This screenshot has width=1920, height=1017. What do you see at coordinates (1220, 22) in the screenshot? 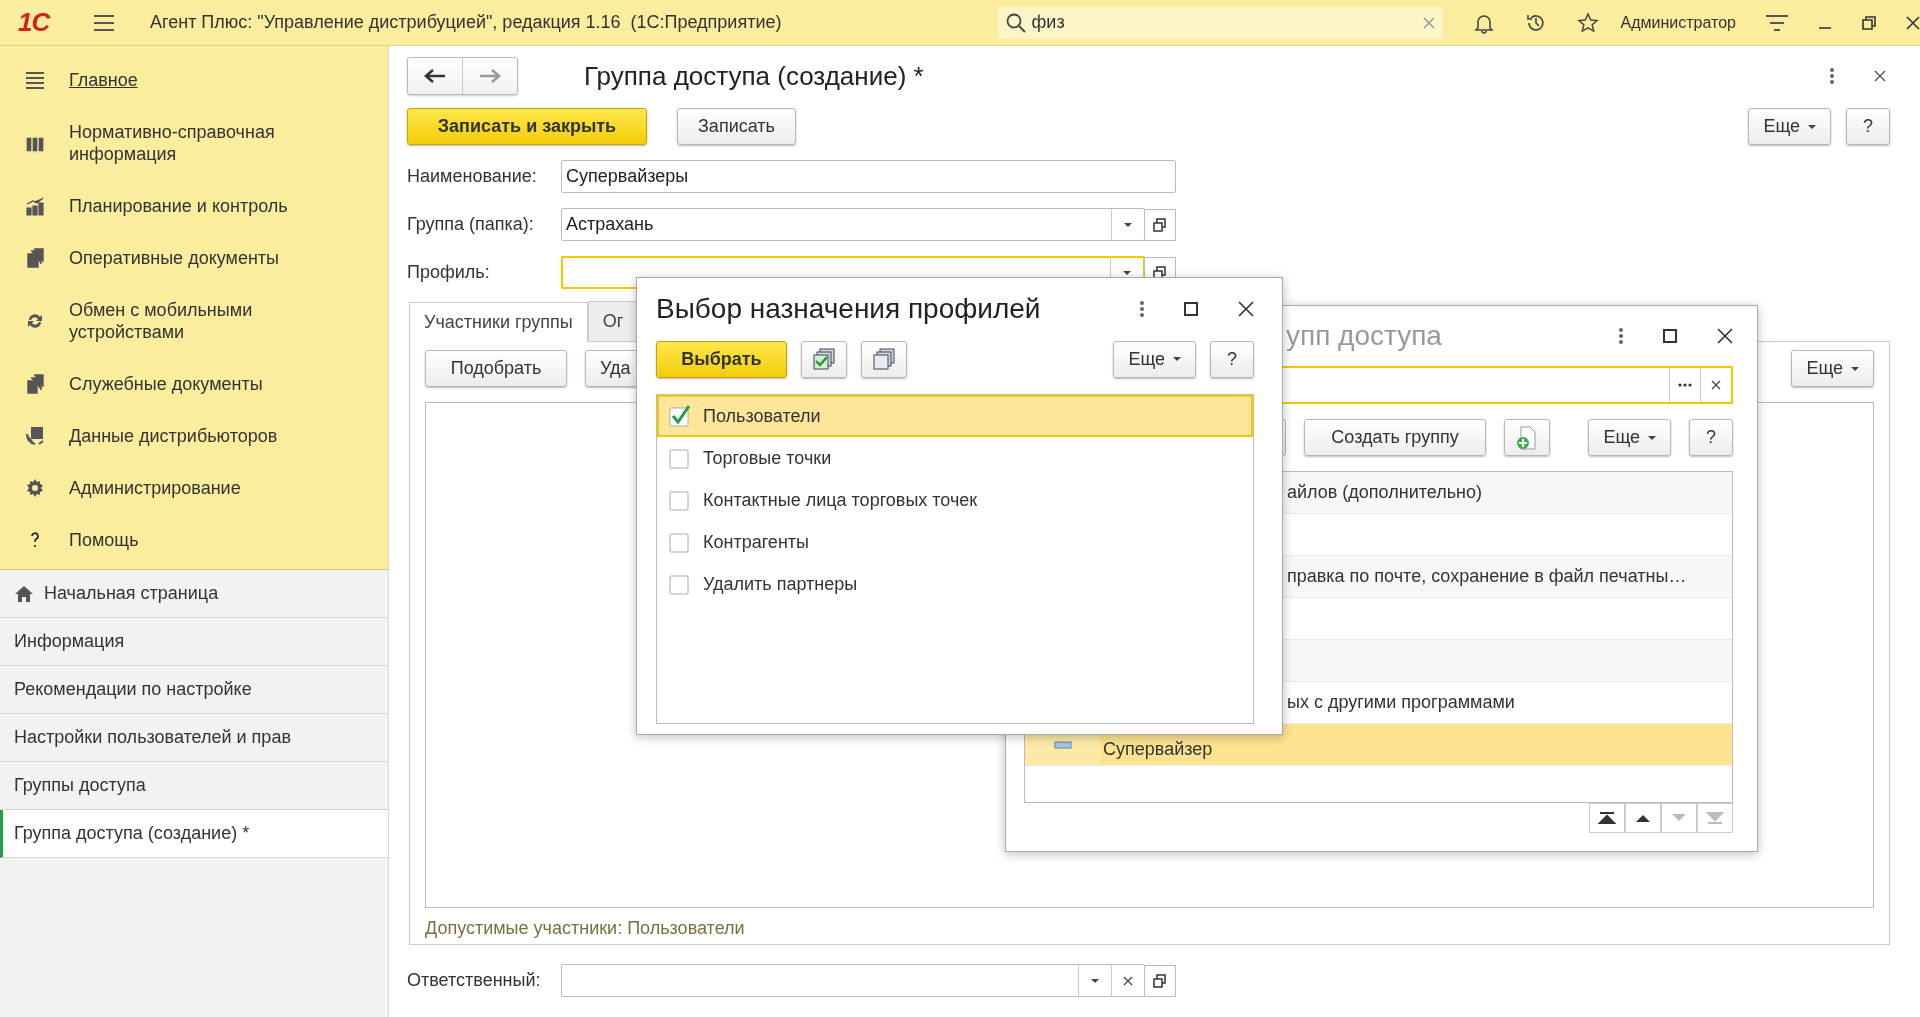
I see `search-field: физ` at bounding box center [1220, 22].